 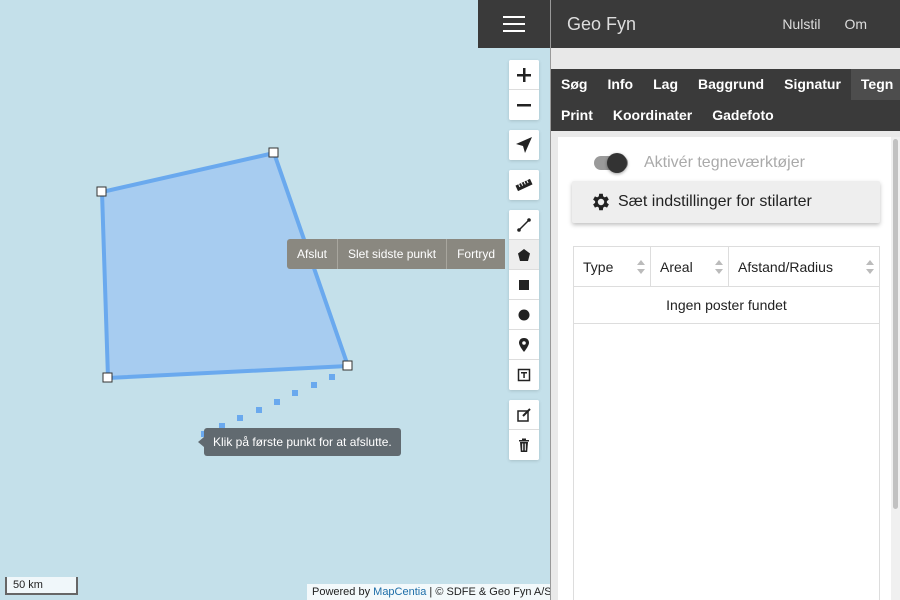 What do you see at coordinates (652, 115) in the screenshot?
I see `tab-koordinater: Koordinater` at bounding box center [652, 115].